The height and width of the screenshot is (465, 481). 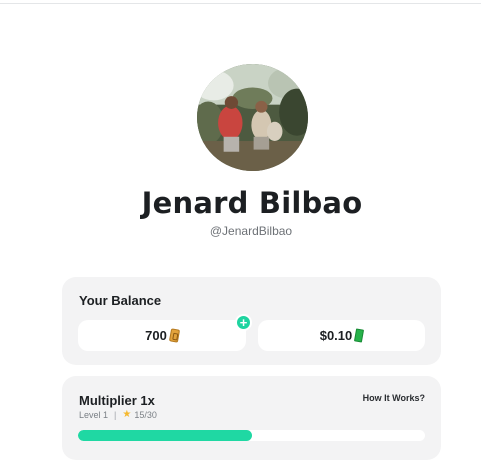 What do you see at coordinates (94, 414) in the screenshot?
I see `level-label: Level 1` at bounding box center [94, 414].